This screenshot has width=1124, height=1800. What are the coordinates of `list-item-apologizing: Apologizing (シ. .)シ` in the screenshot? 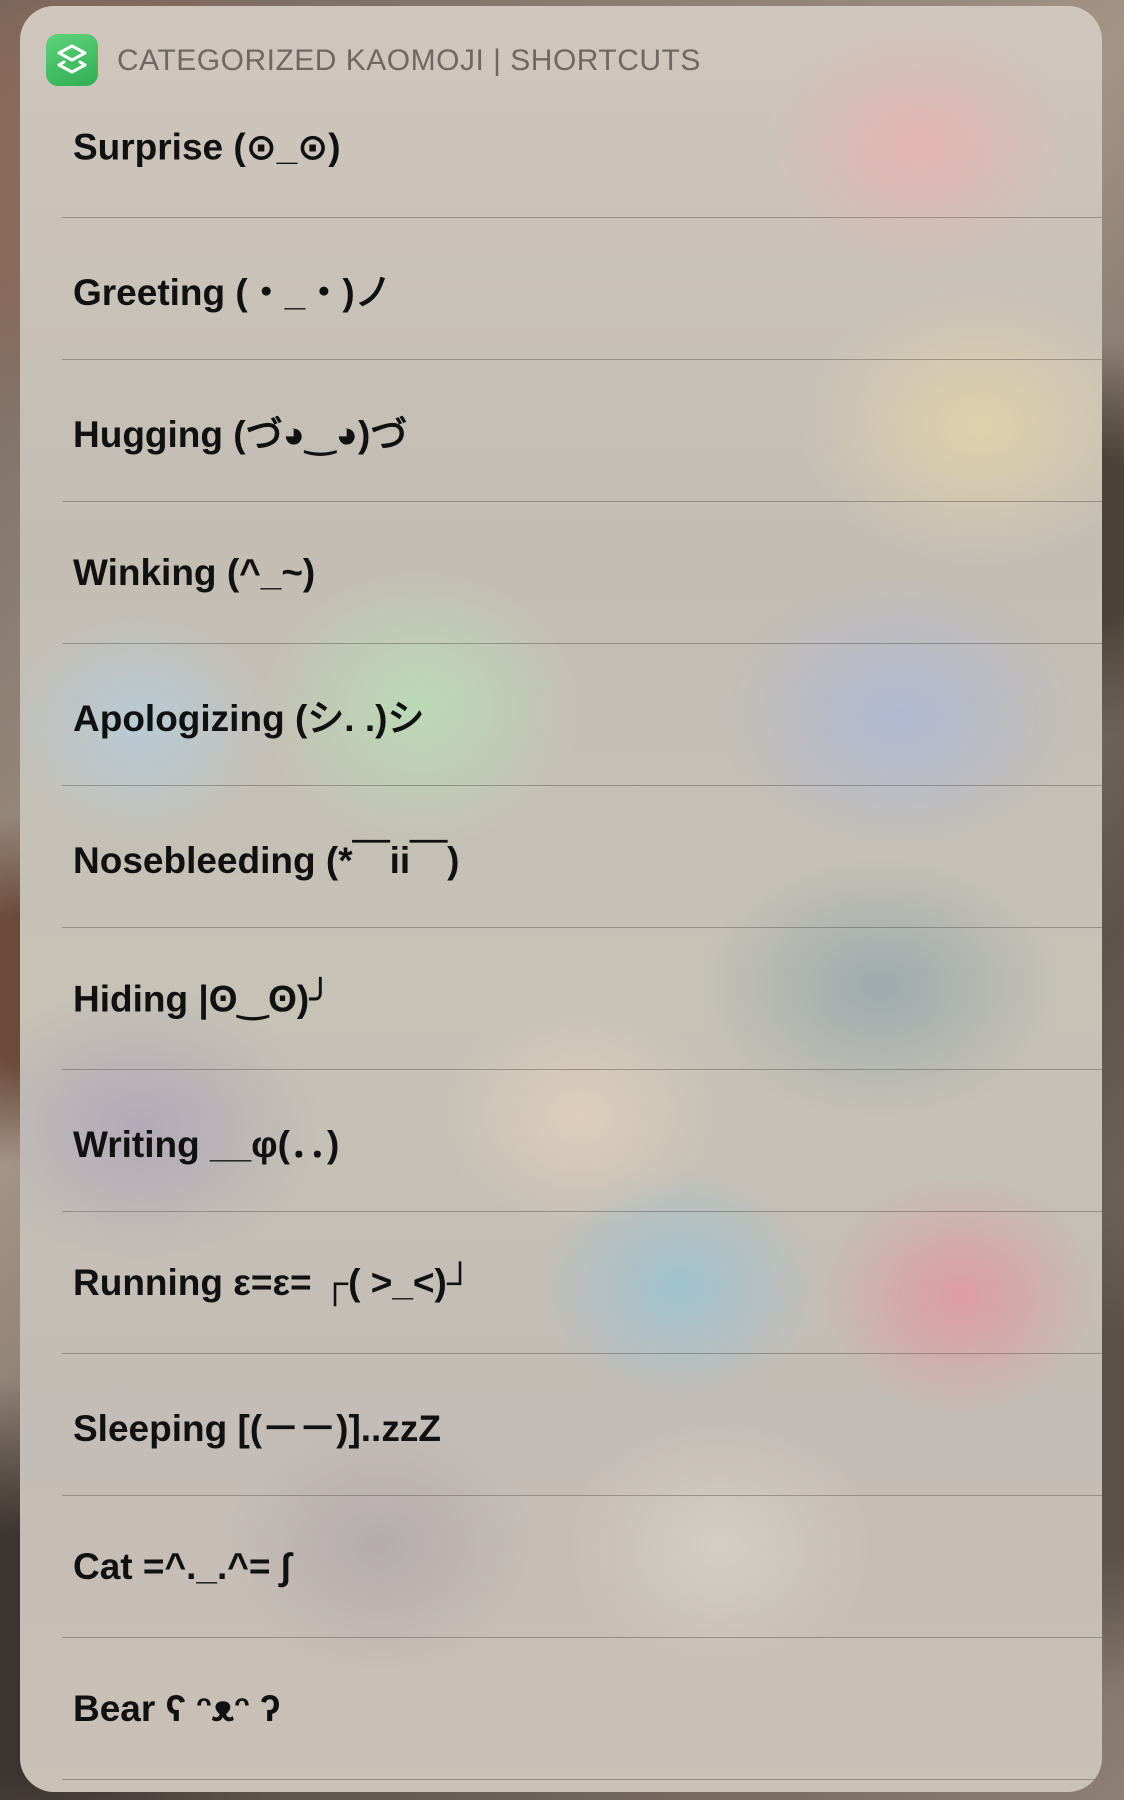 It's located at (561, 715).